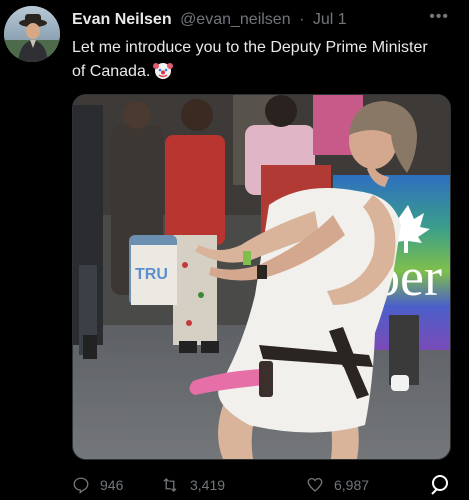  What do you see at coordinates (97, 485) in the screenshot?
I see `reply-button: 946` at bounding box center [97, 485].